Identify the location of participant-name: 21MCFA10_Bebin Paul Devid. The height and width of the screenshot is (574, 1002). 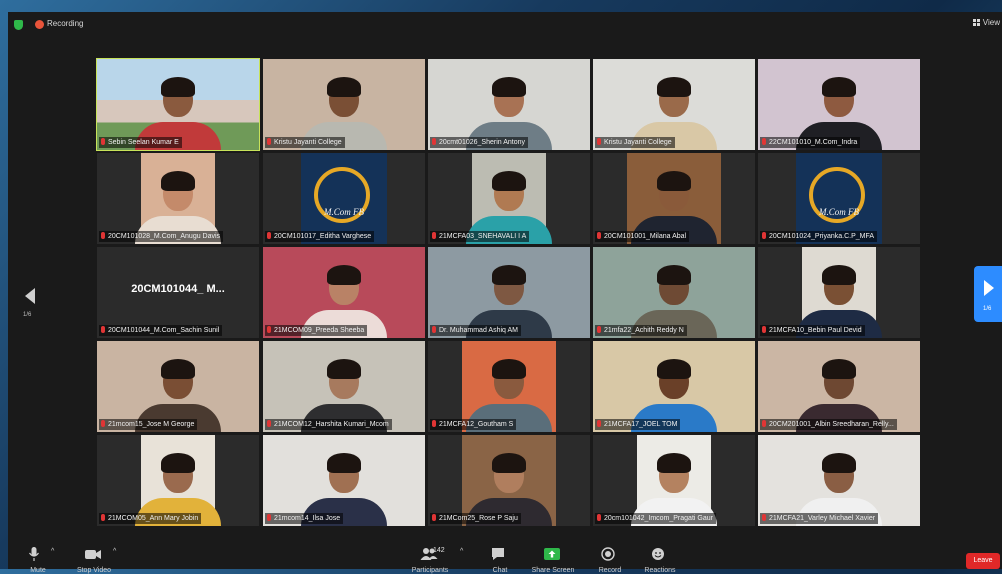
(815, 330).